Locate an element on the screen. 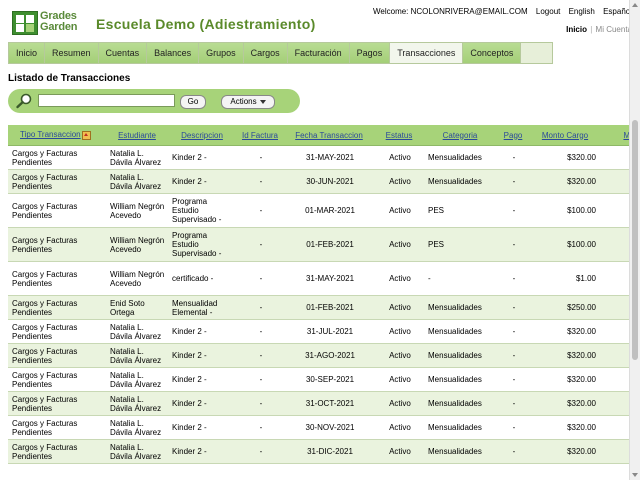  nav-item-inicio: Inicio is located at coordinates (27, 53).